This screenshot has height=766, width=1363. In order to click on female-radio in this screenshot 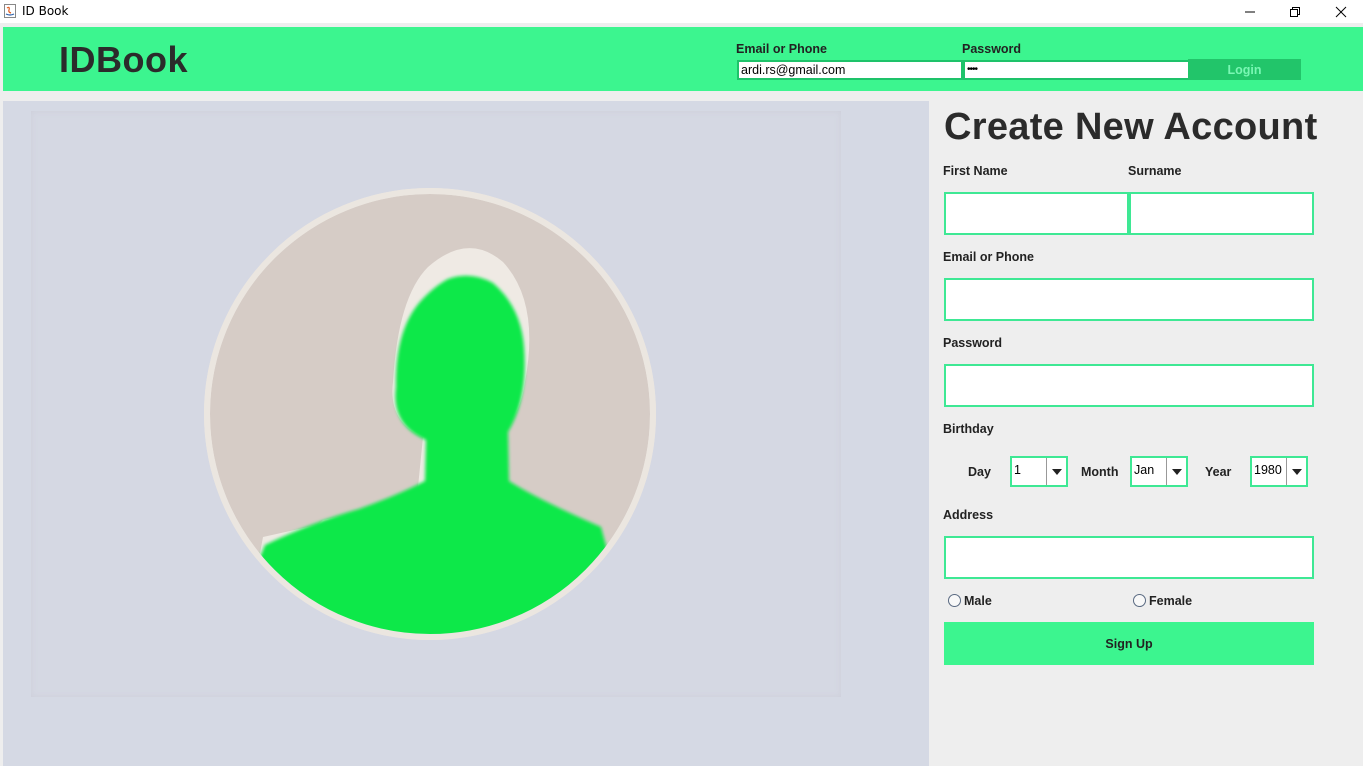, I will do `click(1139, 600)`.